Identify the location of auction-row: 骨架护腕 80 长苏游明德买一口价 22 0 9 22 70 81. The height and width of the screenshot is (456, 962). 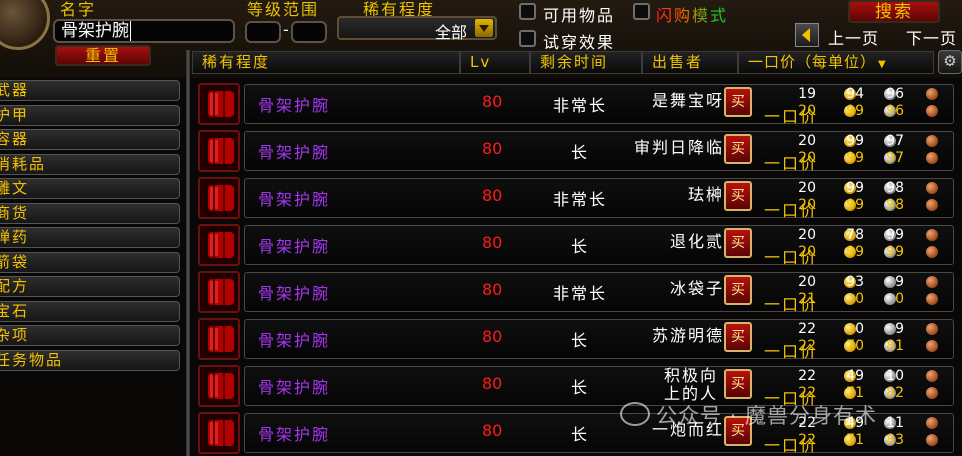
(580, 339).